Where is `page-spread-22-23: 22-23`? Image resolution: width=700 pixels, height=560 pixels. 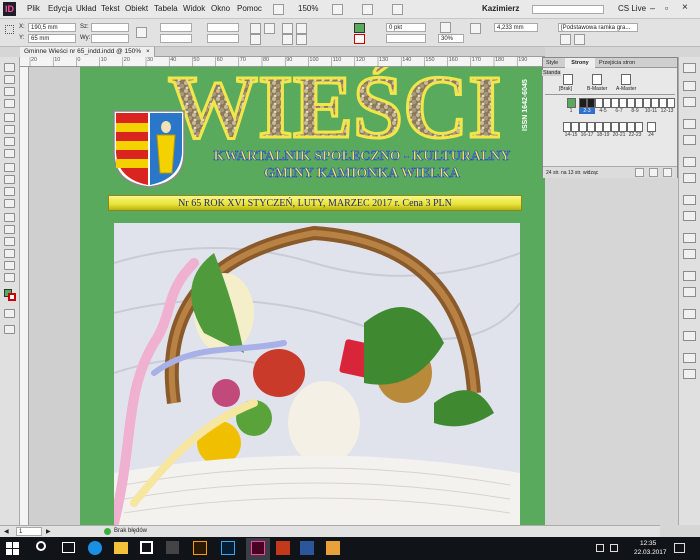
page-spread-22-23: 22-23 is located at coordinates (635, 130).